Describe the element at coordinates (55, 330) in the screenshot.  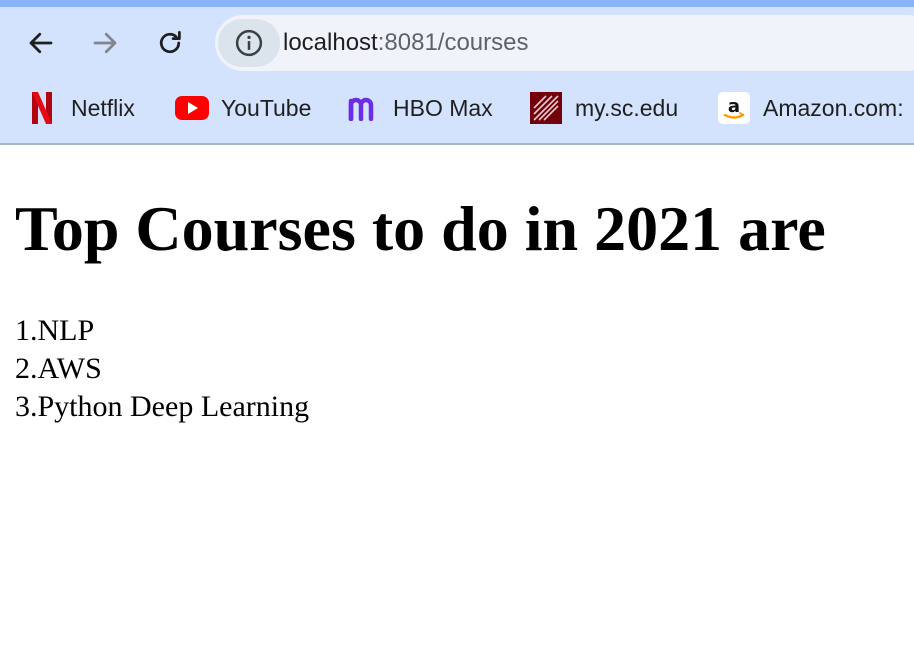
I see `course-item: 1.NLP` at that location.